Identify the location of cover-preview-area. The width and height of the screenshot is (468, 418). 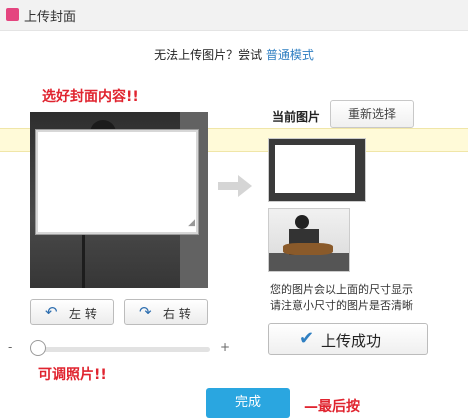
(315, 169).